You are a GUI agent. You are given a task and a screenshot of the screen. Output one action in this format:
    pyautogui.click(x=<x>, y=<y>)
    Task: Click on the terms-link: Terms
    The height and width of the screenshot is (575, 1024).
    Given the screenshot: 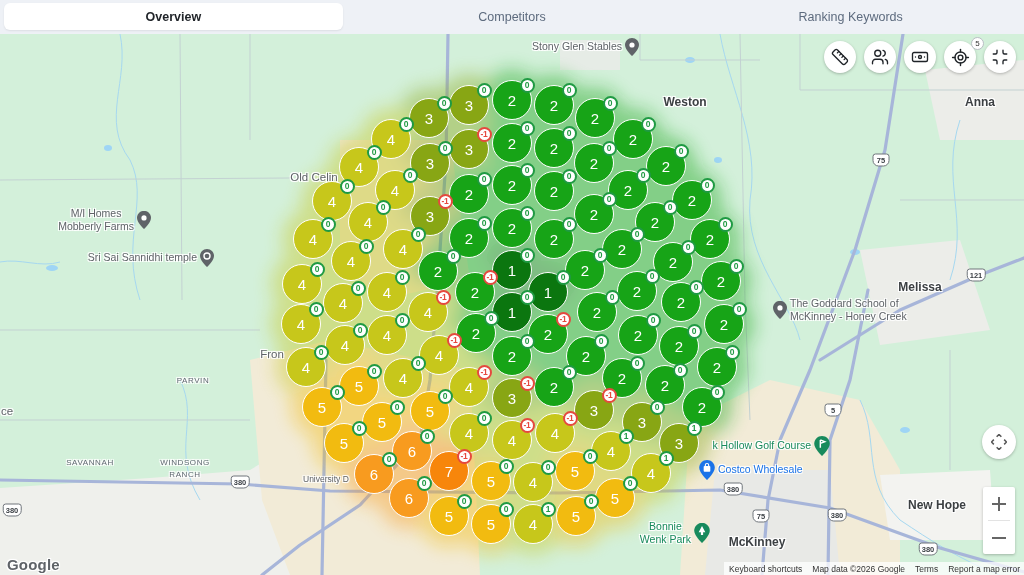 What is the action you would take?
    pyautogui.click(x=927, y=568)
    